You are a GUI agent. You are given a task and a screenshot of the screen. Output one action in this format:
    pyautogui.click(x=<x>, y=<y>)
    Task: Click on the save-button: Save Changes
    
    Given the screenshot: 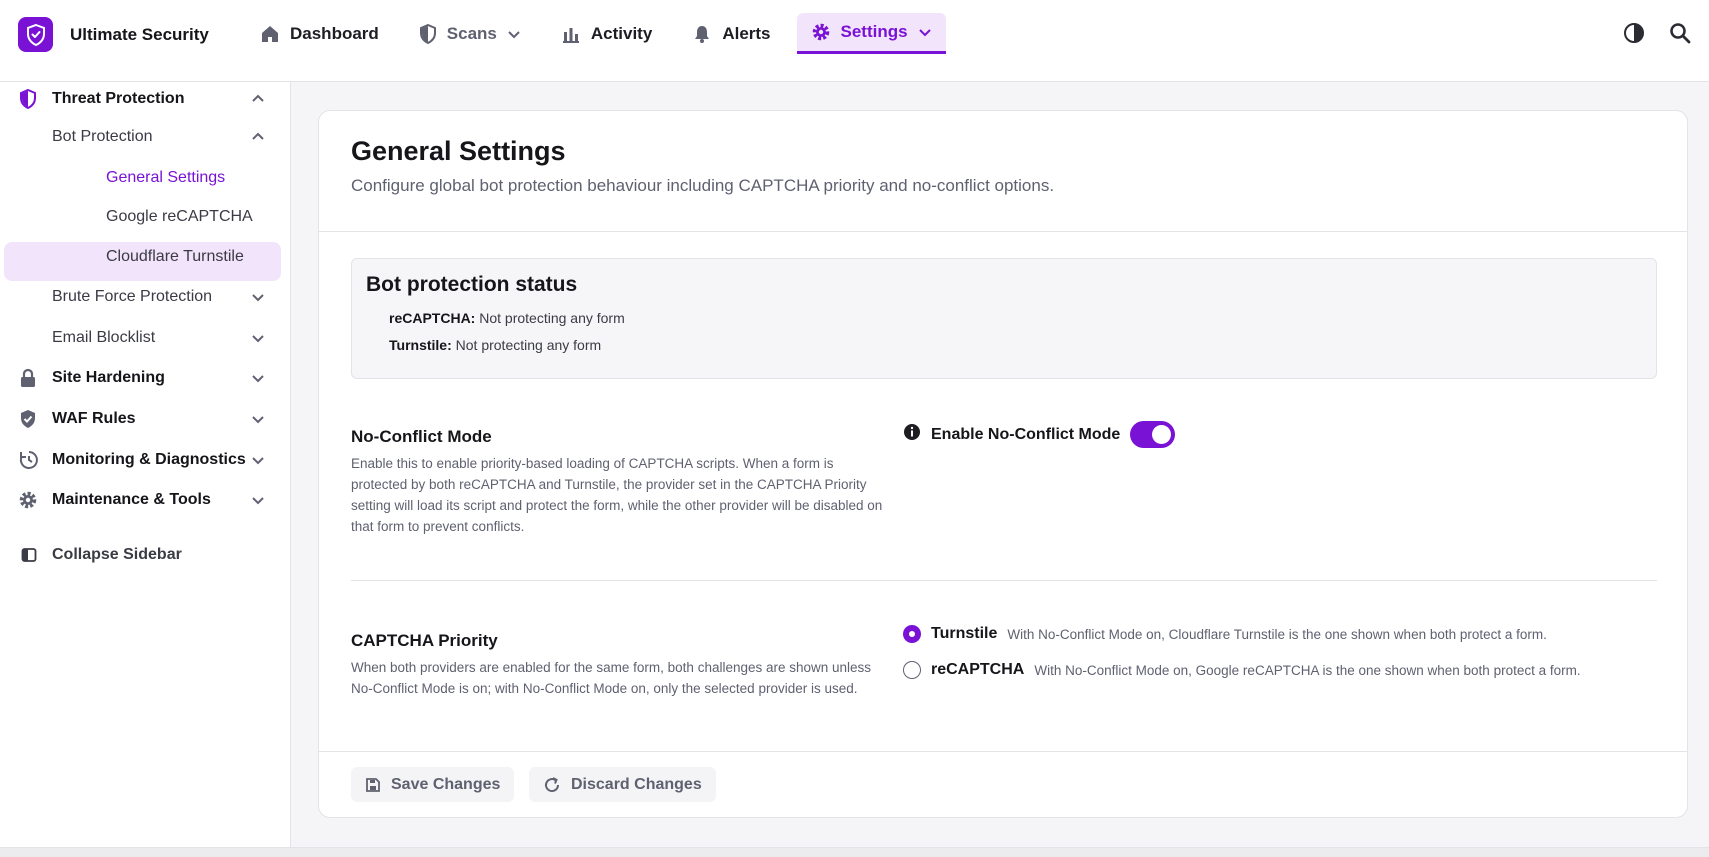 What is the action you would take?
    pyautogui.click(x=433, y=784)
    